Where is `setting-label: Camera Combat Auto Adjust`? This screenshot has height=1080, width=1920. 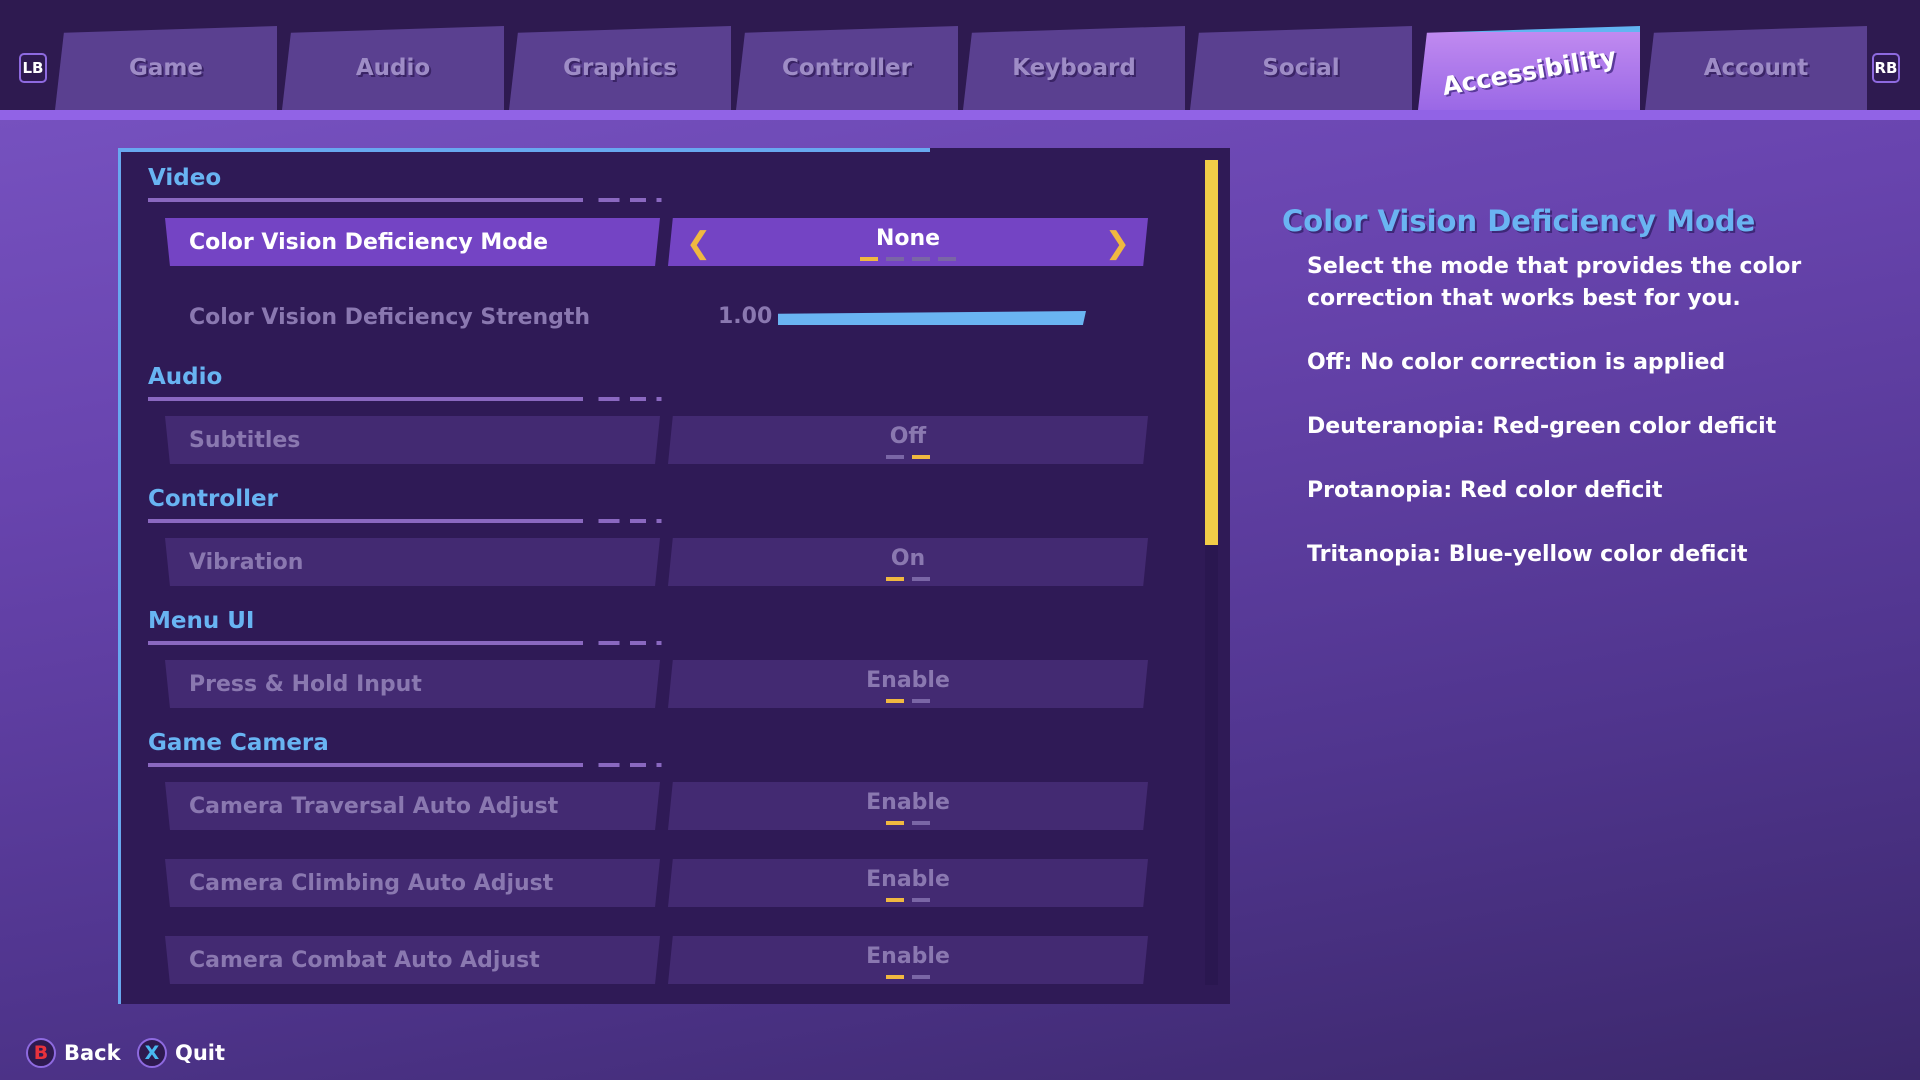
setting-label: Camera Combat Auto Adjust is located at coordinates (412, 960).